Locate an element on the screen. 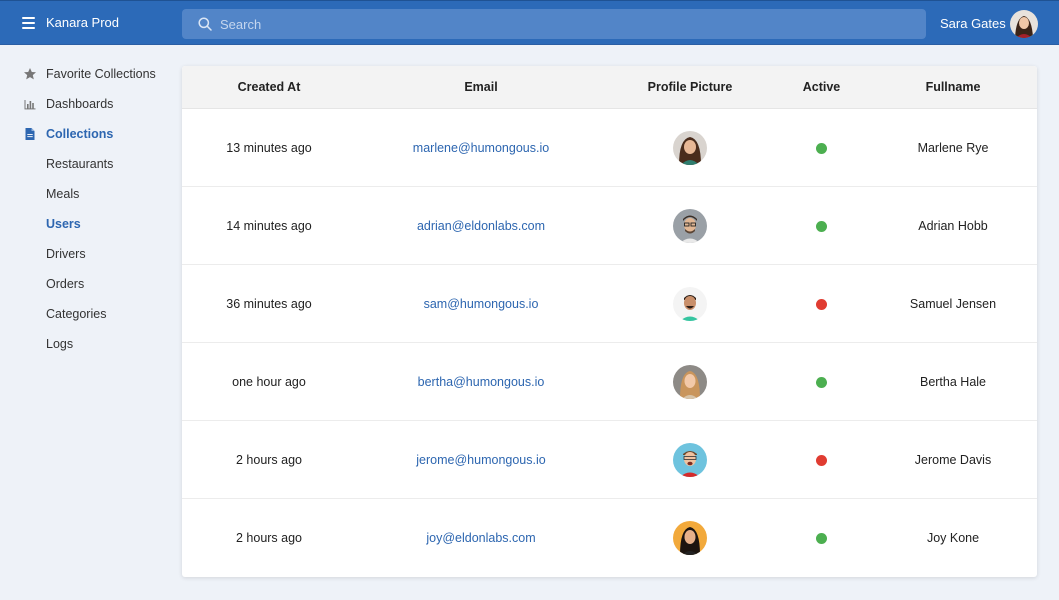  sidebar-item-drivers: Drivers is located at coordinates (86, 254).